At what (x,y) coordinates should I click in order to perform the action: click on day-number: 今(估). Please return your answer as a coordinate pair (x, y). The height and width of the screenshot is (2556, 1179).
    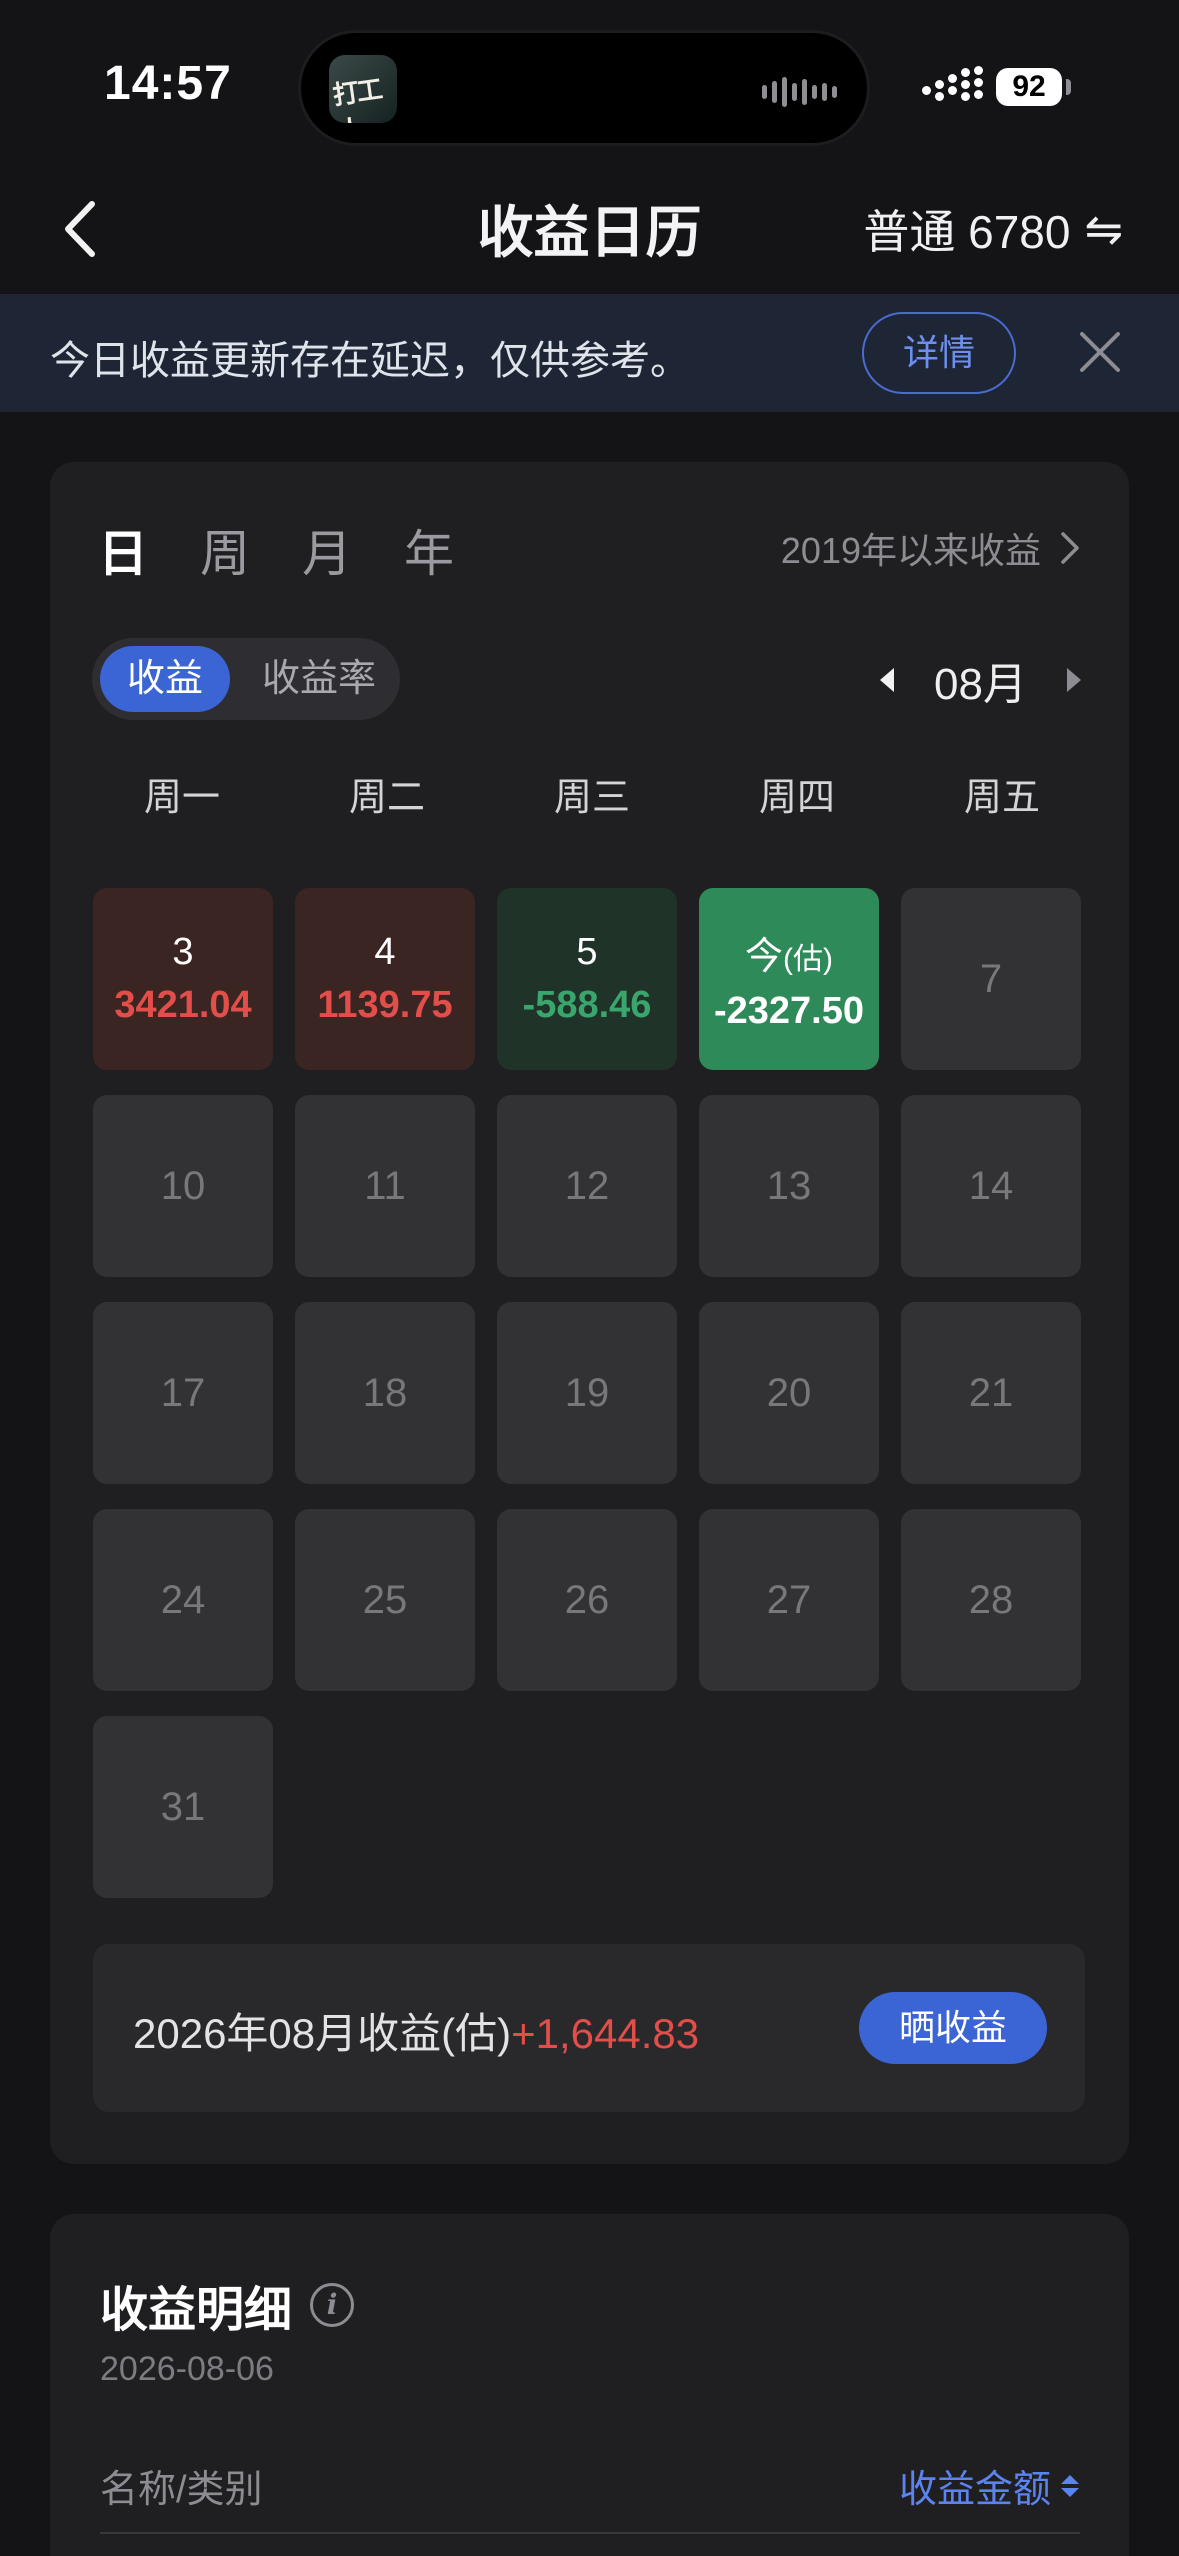
    Looking at the image, I should click on (789, 952).